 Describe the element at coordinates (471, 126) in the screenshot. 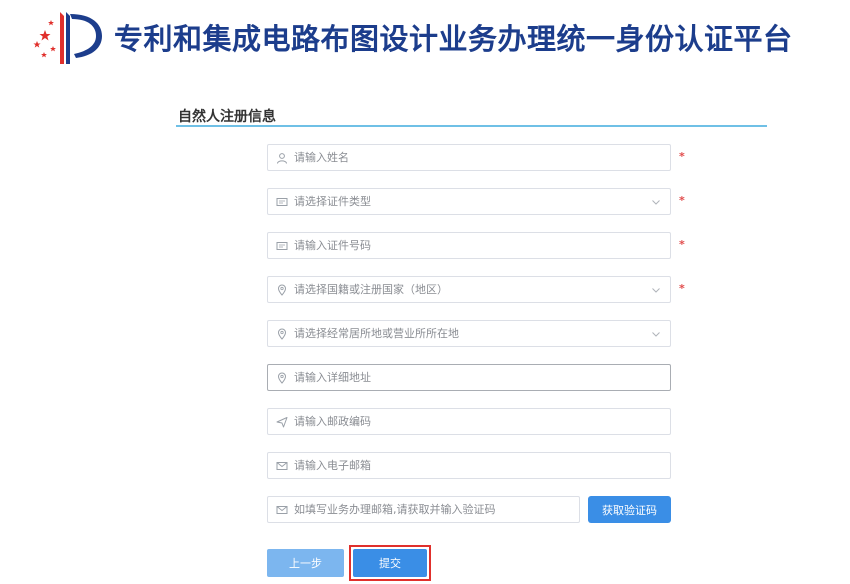

I see `section-divider` at that location.